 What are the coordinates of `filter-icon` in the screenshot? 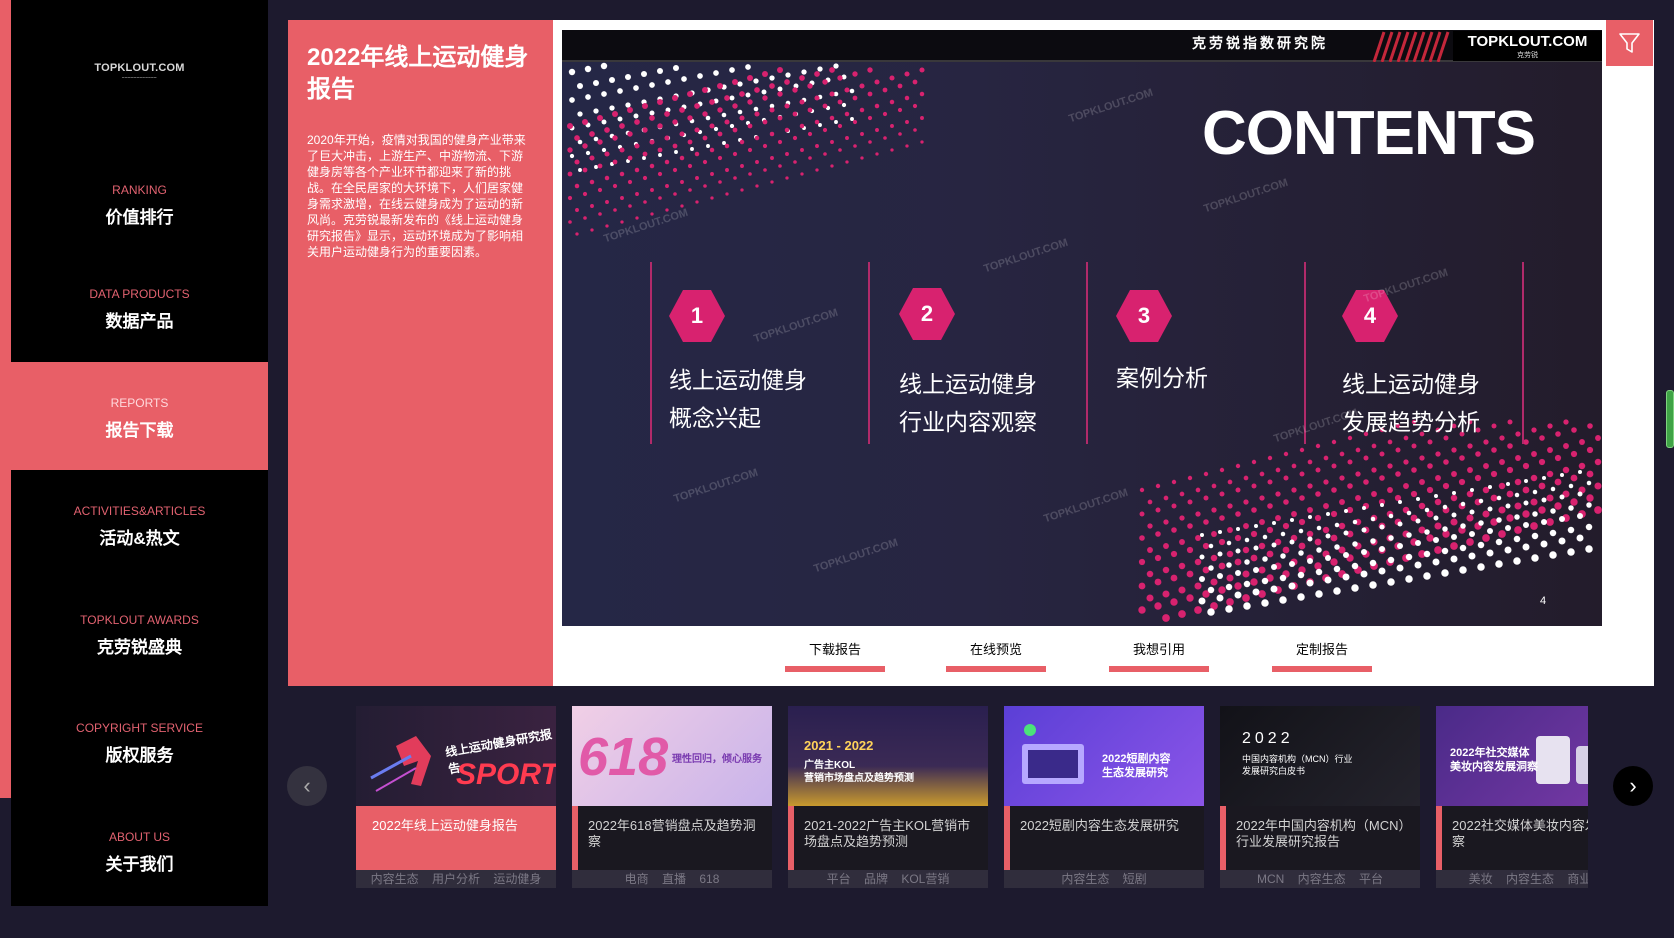 It's located at (1629, 43).